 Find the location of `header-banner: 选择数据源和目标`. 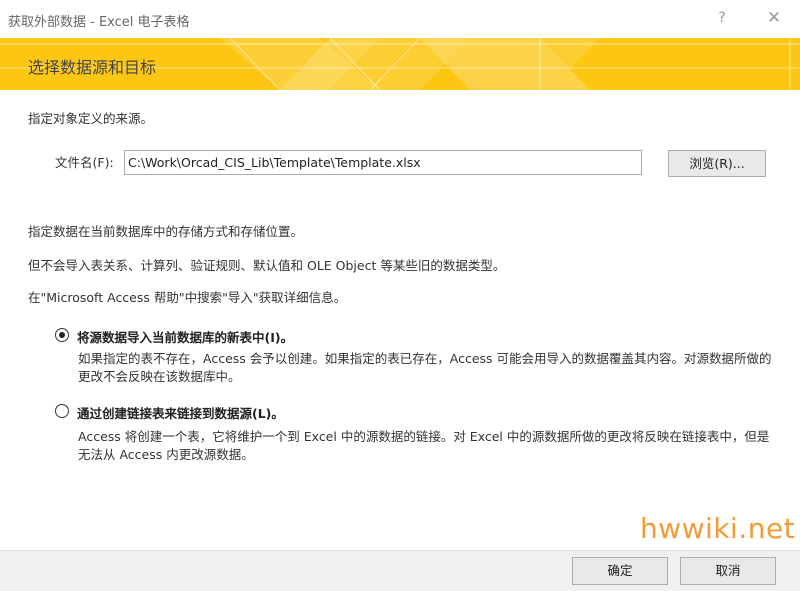

header-banner: 选择数据源和目标 is located at coordinates (400, 64).